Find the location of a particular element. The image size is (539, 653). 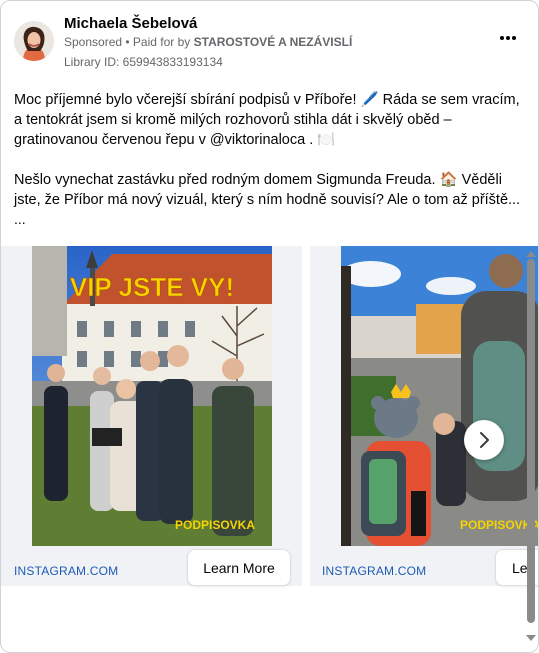

more-options-button is located at coordinates (508, 38).